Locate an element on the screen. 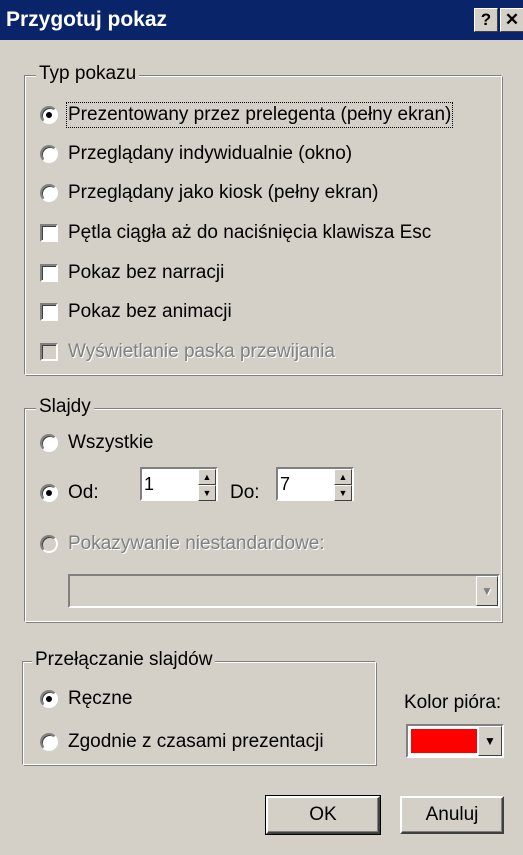 The height and width of the screenshot is (855, 523). checkbox-scrollbar: Wyświetlanie paska przewijania is located at coordinates (187, 352).